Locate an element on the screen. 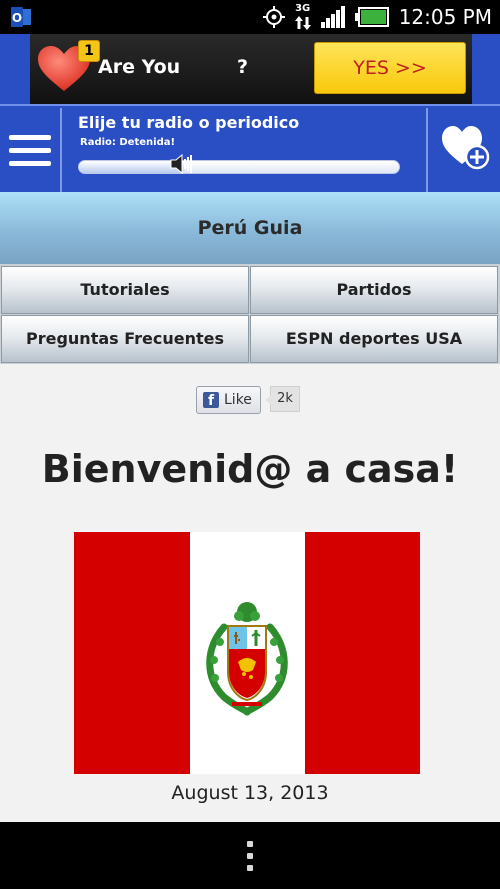 This screenshot has width=500, height=889. nav-preguntas-frecuentes: Preguntas Frecuentes is located at coordinates (125, 339).